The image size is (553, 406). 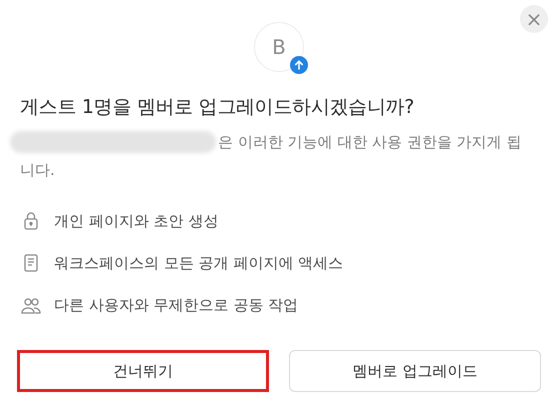 What do you see at coordinates (199, 263) in the screenshot?
I see `feature-text: 워크스페이스의 모든 공개 페이지에 액세스` at bounding box center [199, 263].